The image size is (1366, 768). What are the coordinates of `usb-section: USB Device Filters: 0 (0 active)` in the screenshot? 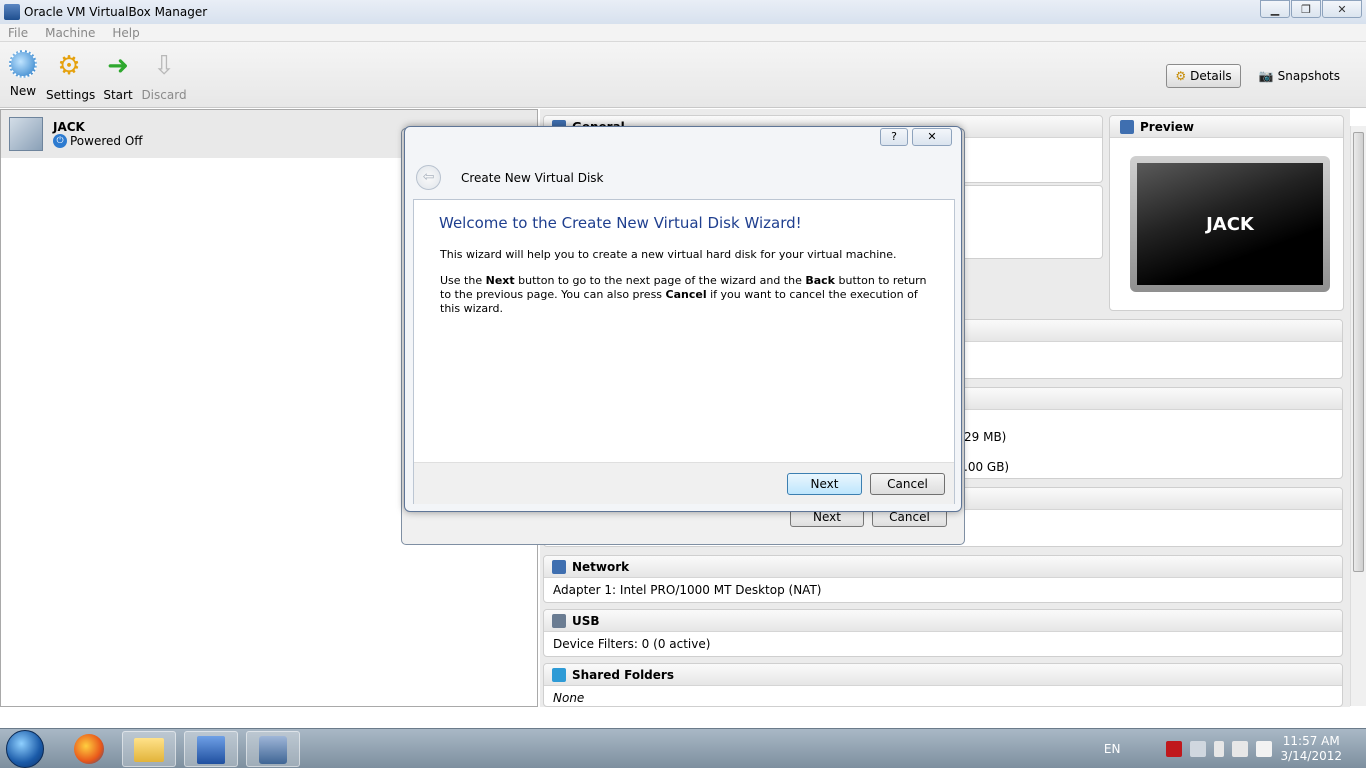 It's located at (943, 633).